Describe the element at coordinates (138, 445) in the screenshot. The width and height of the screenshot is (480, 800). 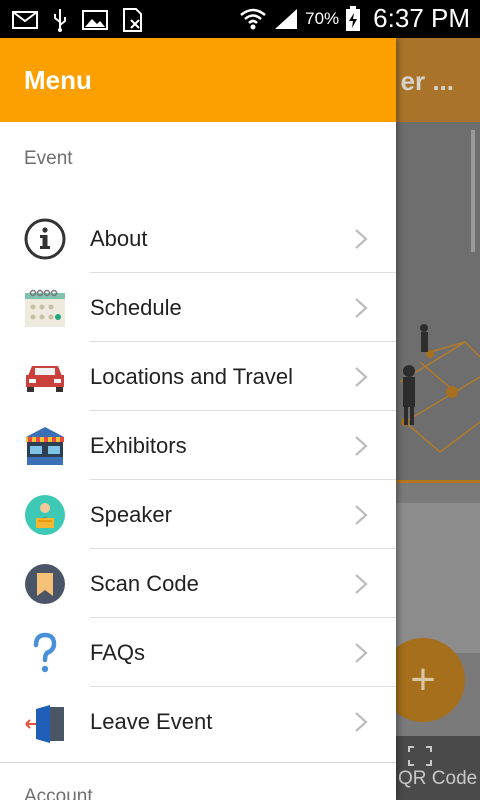
I see `menu-item-label: Exhibitors` at that location.